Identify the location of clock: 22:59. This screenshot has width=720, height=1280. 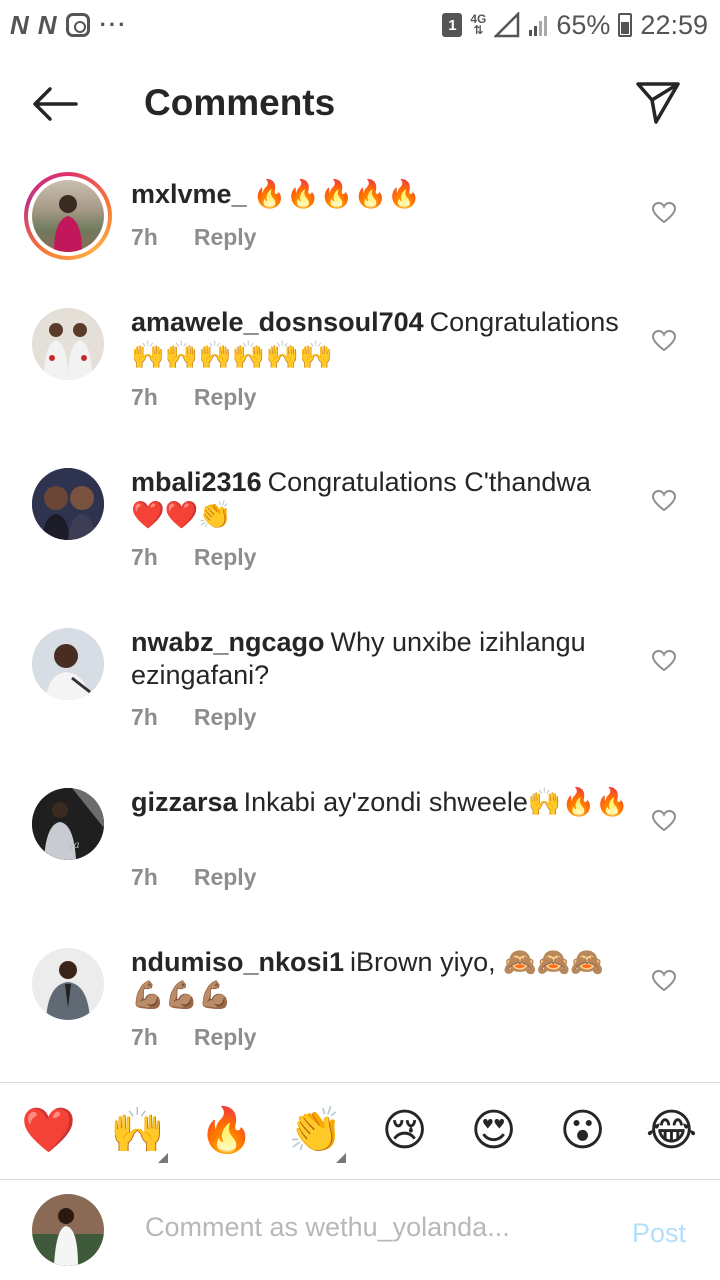
(674, 24).